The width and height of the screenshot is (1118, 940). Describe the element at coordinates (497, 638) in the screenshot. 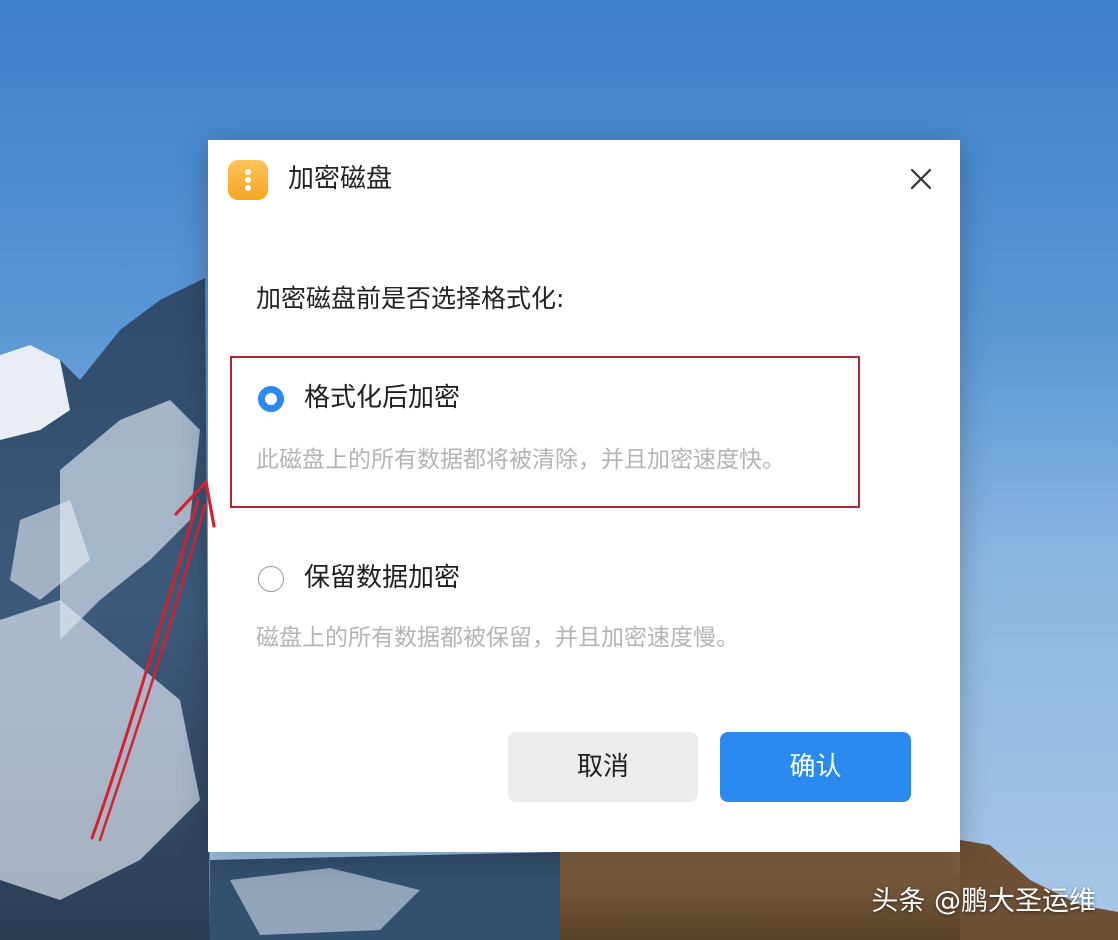

I see `option-description-keep-data: 磁盘上的所有数据都被保留，并且加密速度慢。` at that location.